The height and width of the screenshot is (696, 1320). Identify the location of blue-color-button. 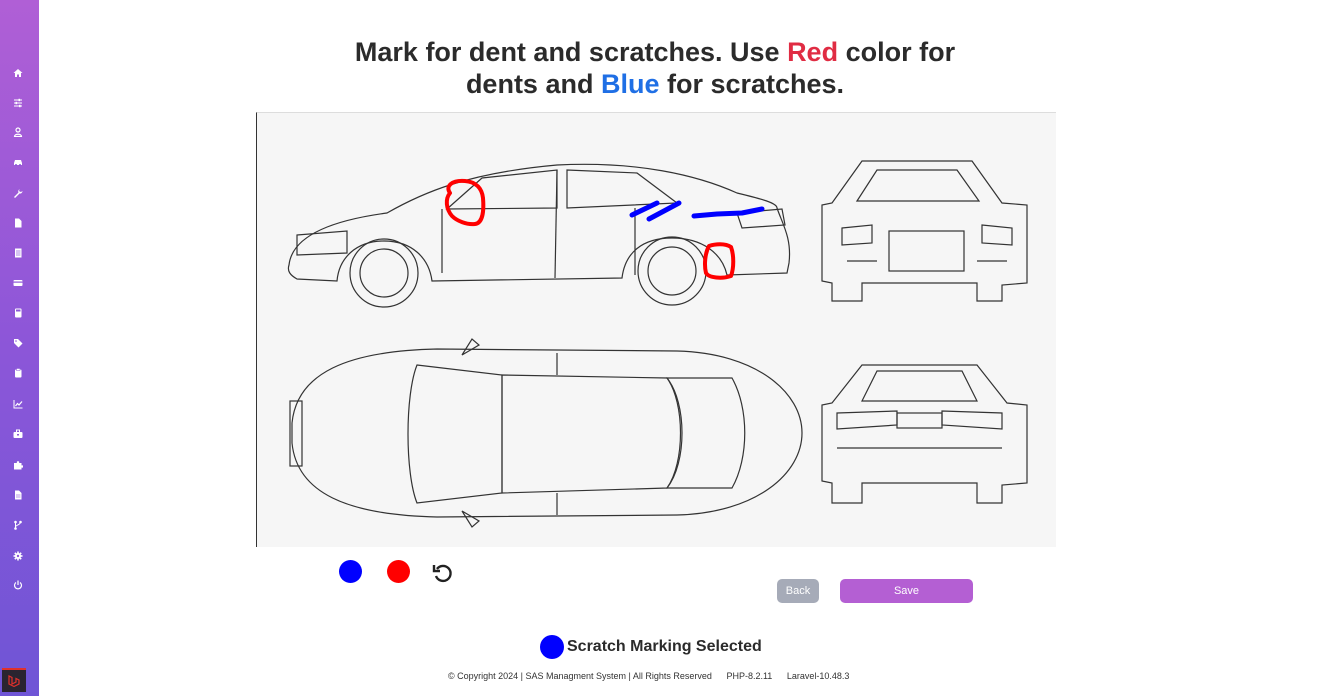
(350, 571).